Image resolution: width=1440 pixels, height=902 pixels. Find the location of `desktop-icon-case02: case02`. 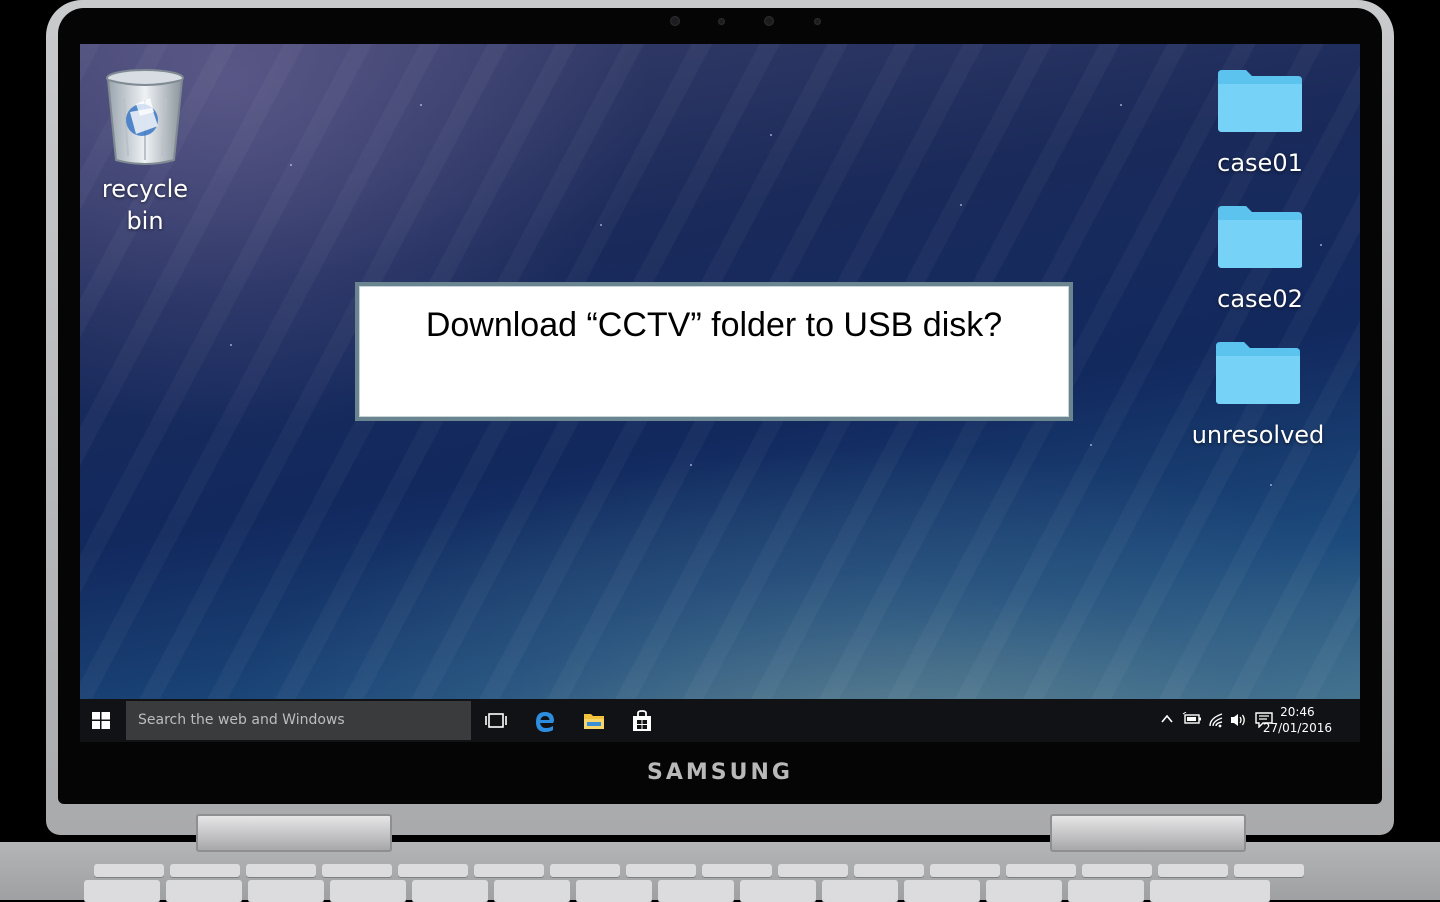

desktop-icon-case02: case02 is located at coordinates (1260, 259).